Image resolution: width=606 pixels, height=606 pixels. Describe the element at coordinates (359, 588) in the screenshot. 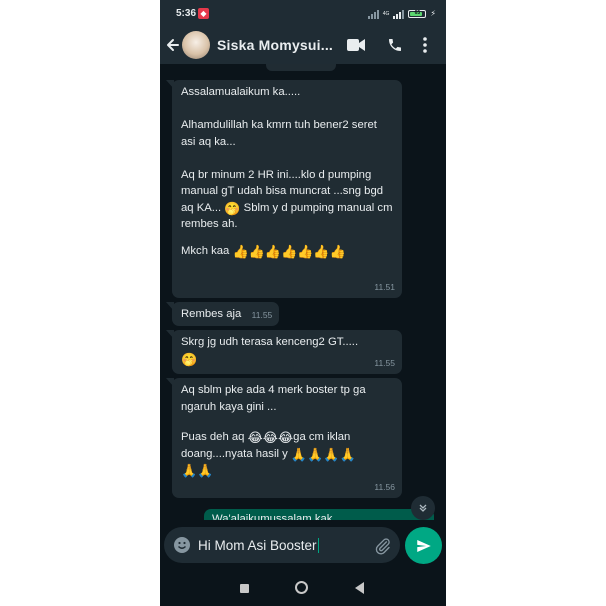

I see `nav-back-icon` at that location.